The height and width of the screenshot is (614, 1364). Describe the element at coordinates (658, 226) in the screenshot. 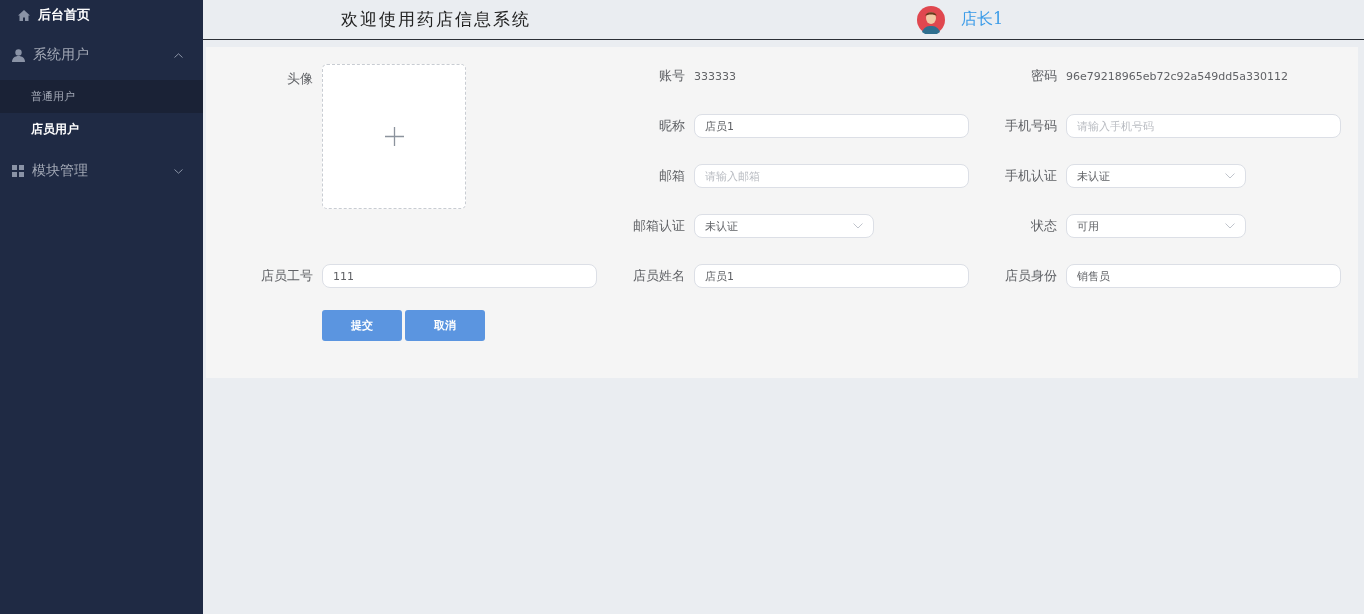

I see `field-label: 邮箱认证` at that location.